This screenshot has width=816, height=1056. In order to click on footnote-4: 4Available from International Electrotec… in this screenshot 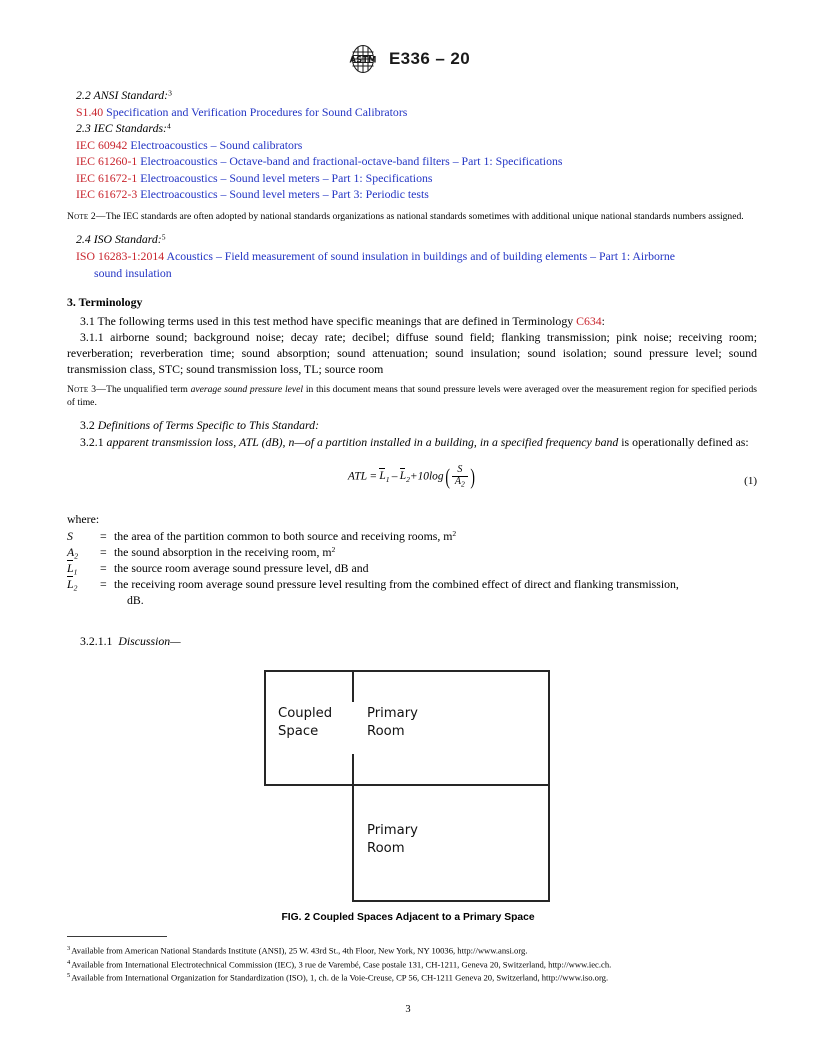, I will do `click(412, 965)`.